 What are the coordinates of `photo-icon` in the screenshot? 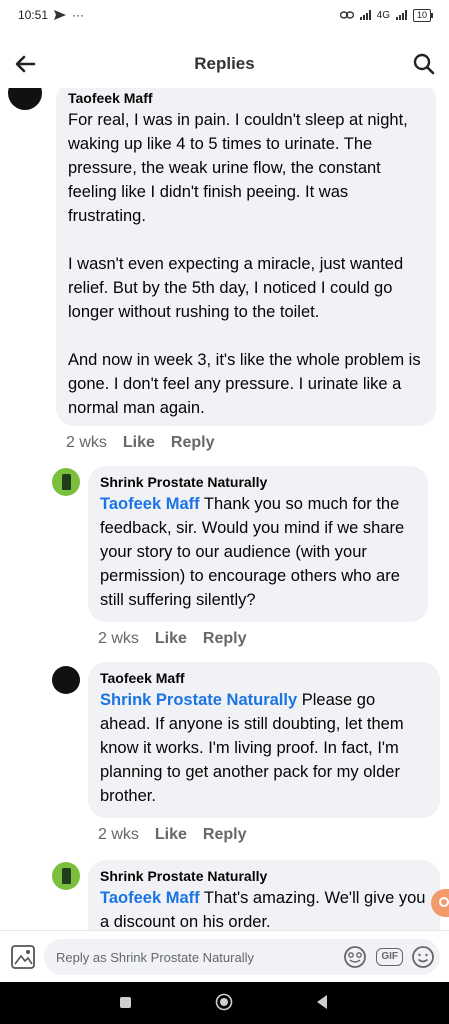 It's located at (23, 957).